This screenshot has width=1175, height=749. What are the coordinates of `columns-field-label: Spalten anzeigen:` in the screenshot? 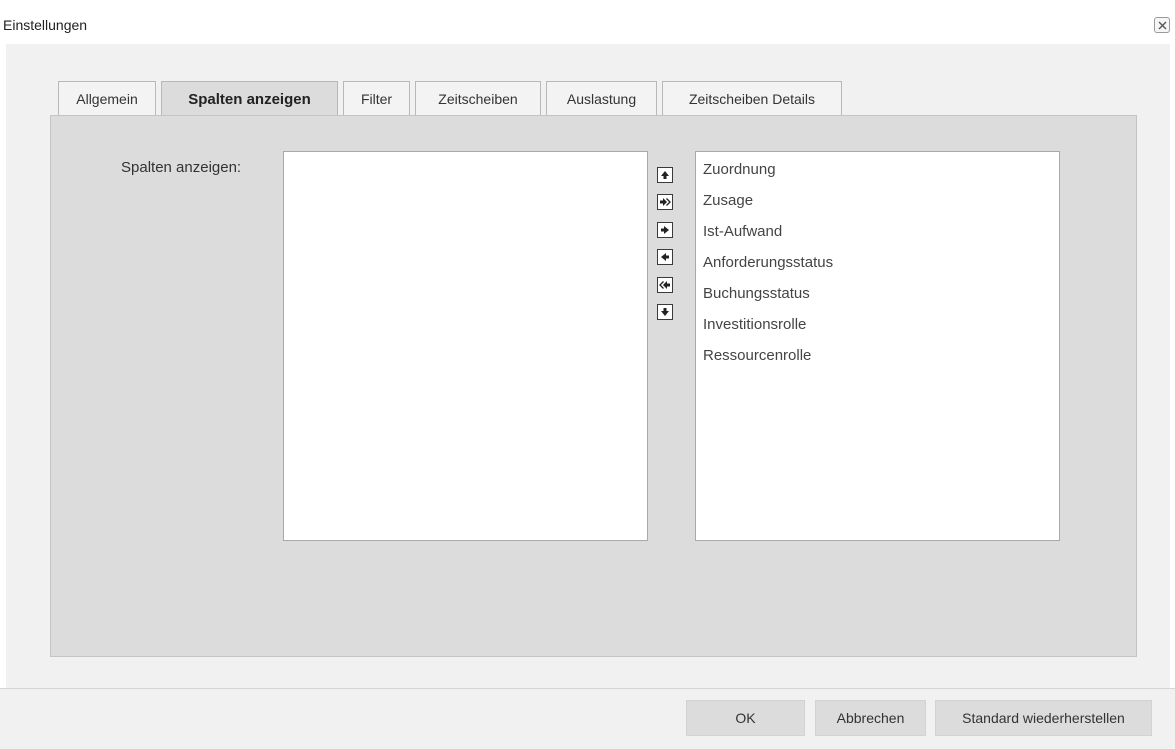 It's located at (181, 167).